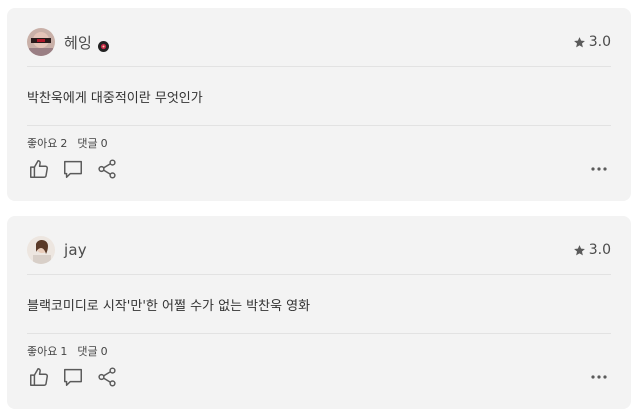 The image size is (640, 418). I want to click on verified-badge-icon, so click(104, 44).